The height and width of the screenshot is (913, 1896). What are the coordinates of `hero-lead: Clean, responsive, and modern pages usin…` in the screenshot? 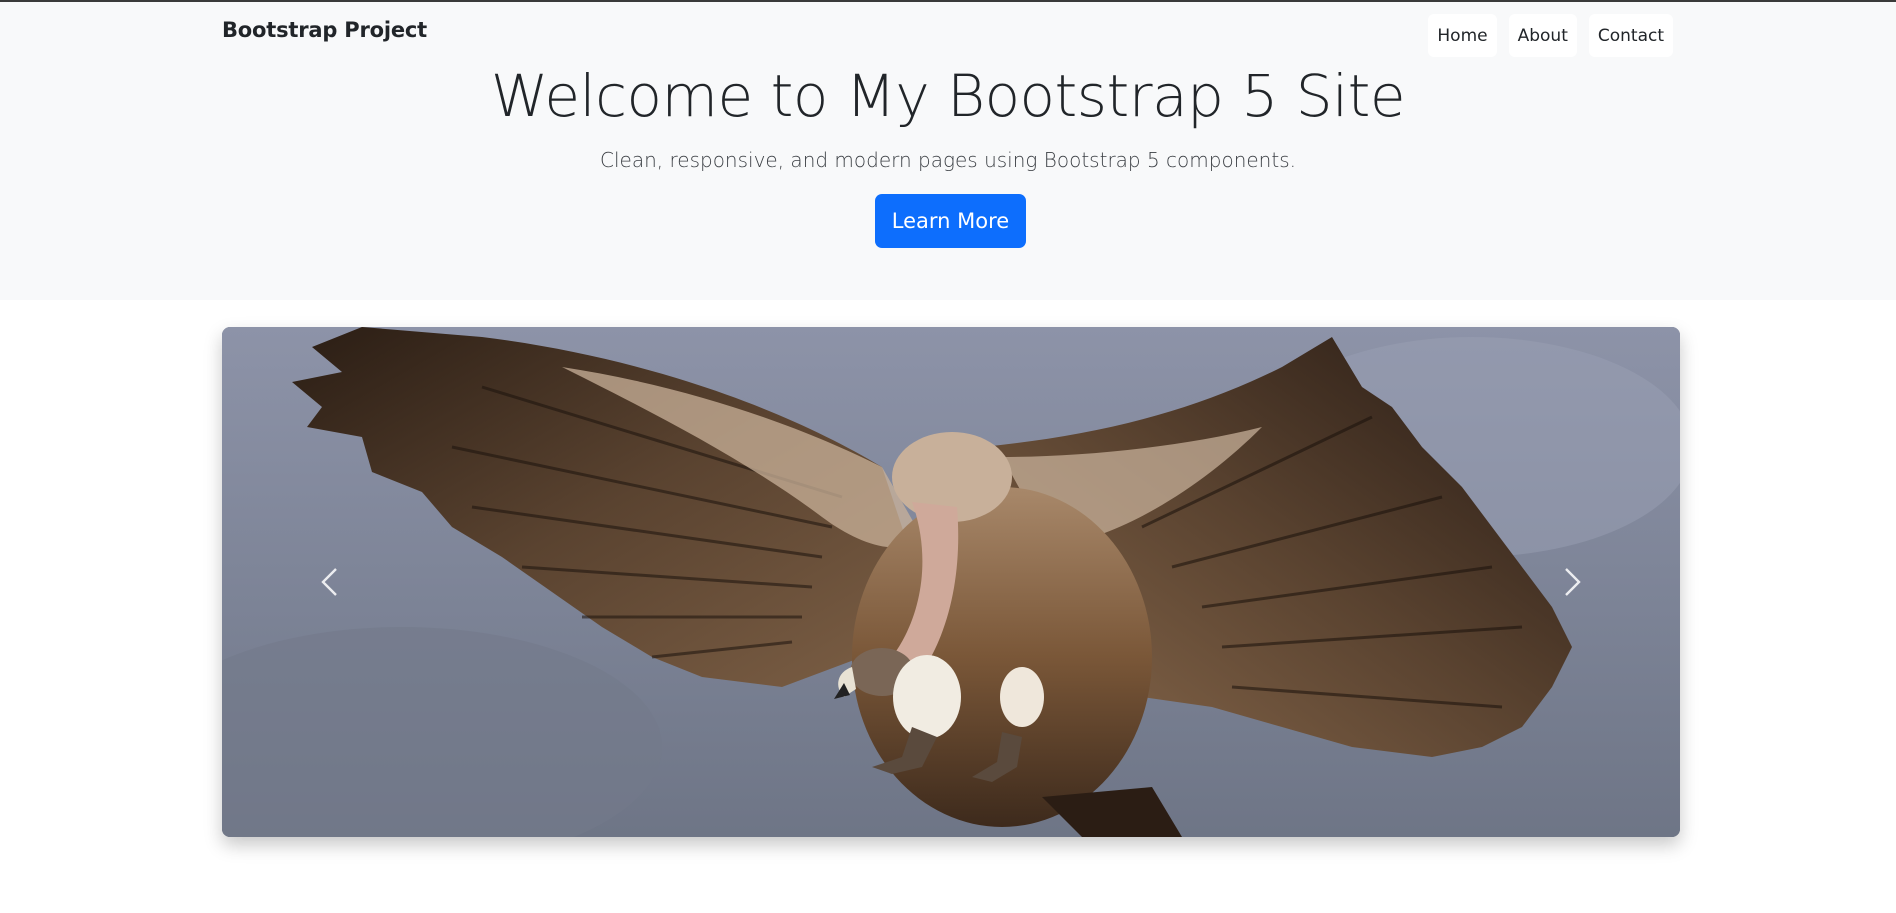 It's located at (948, 160).